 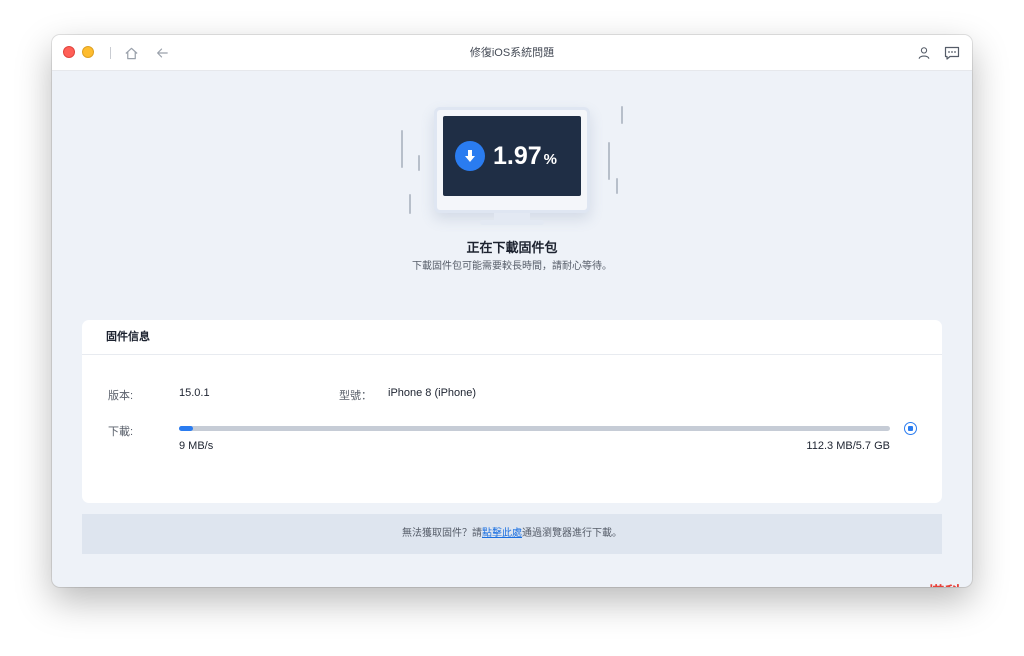 What do you see at coordinates (512, 266) in the screenshot?
I see `status-subtitle: 下載固件包可能需要較長時間，請耐心等待。` at bounding box center [512, 266].